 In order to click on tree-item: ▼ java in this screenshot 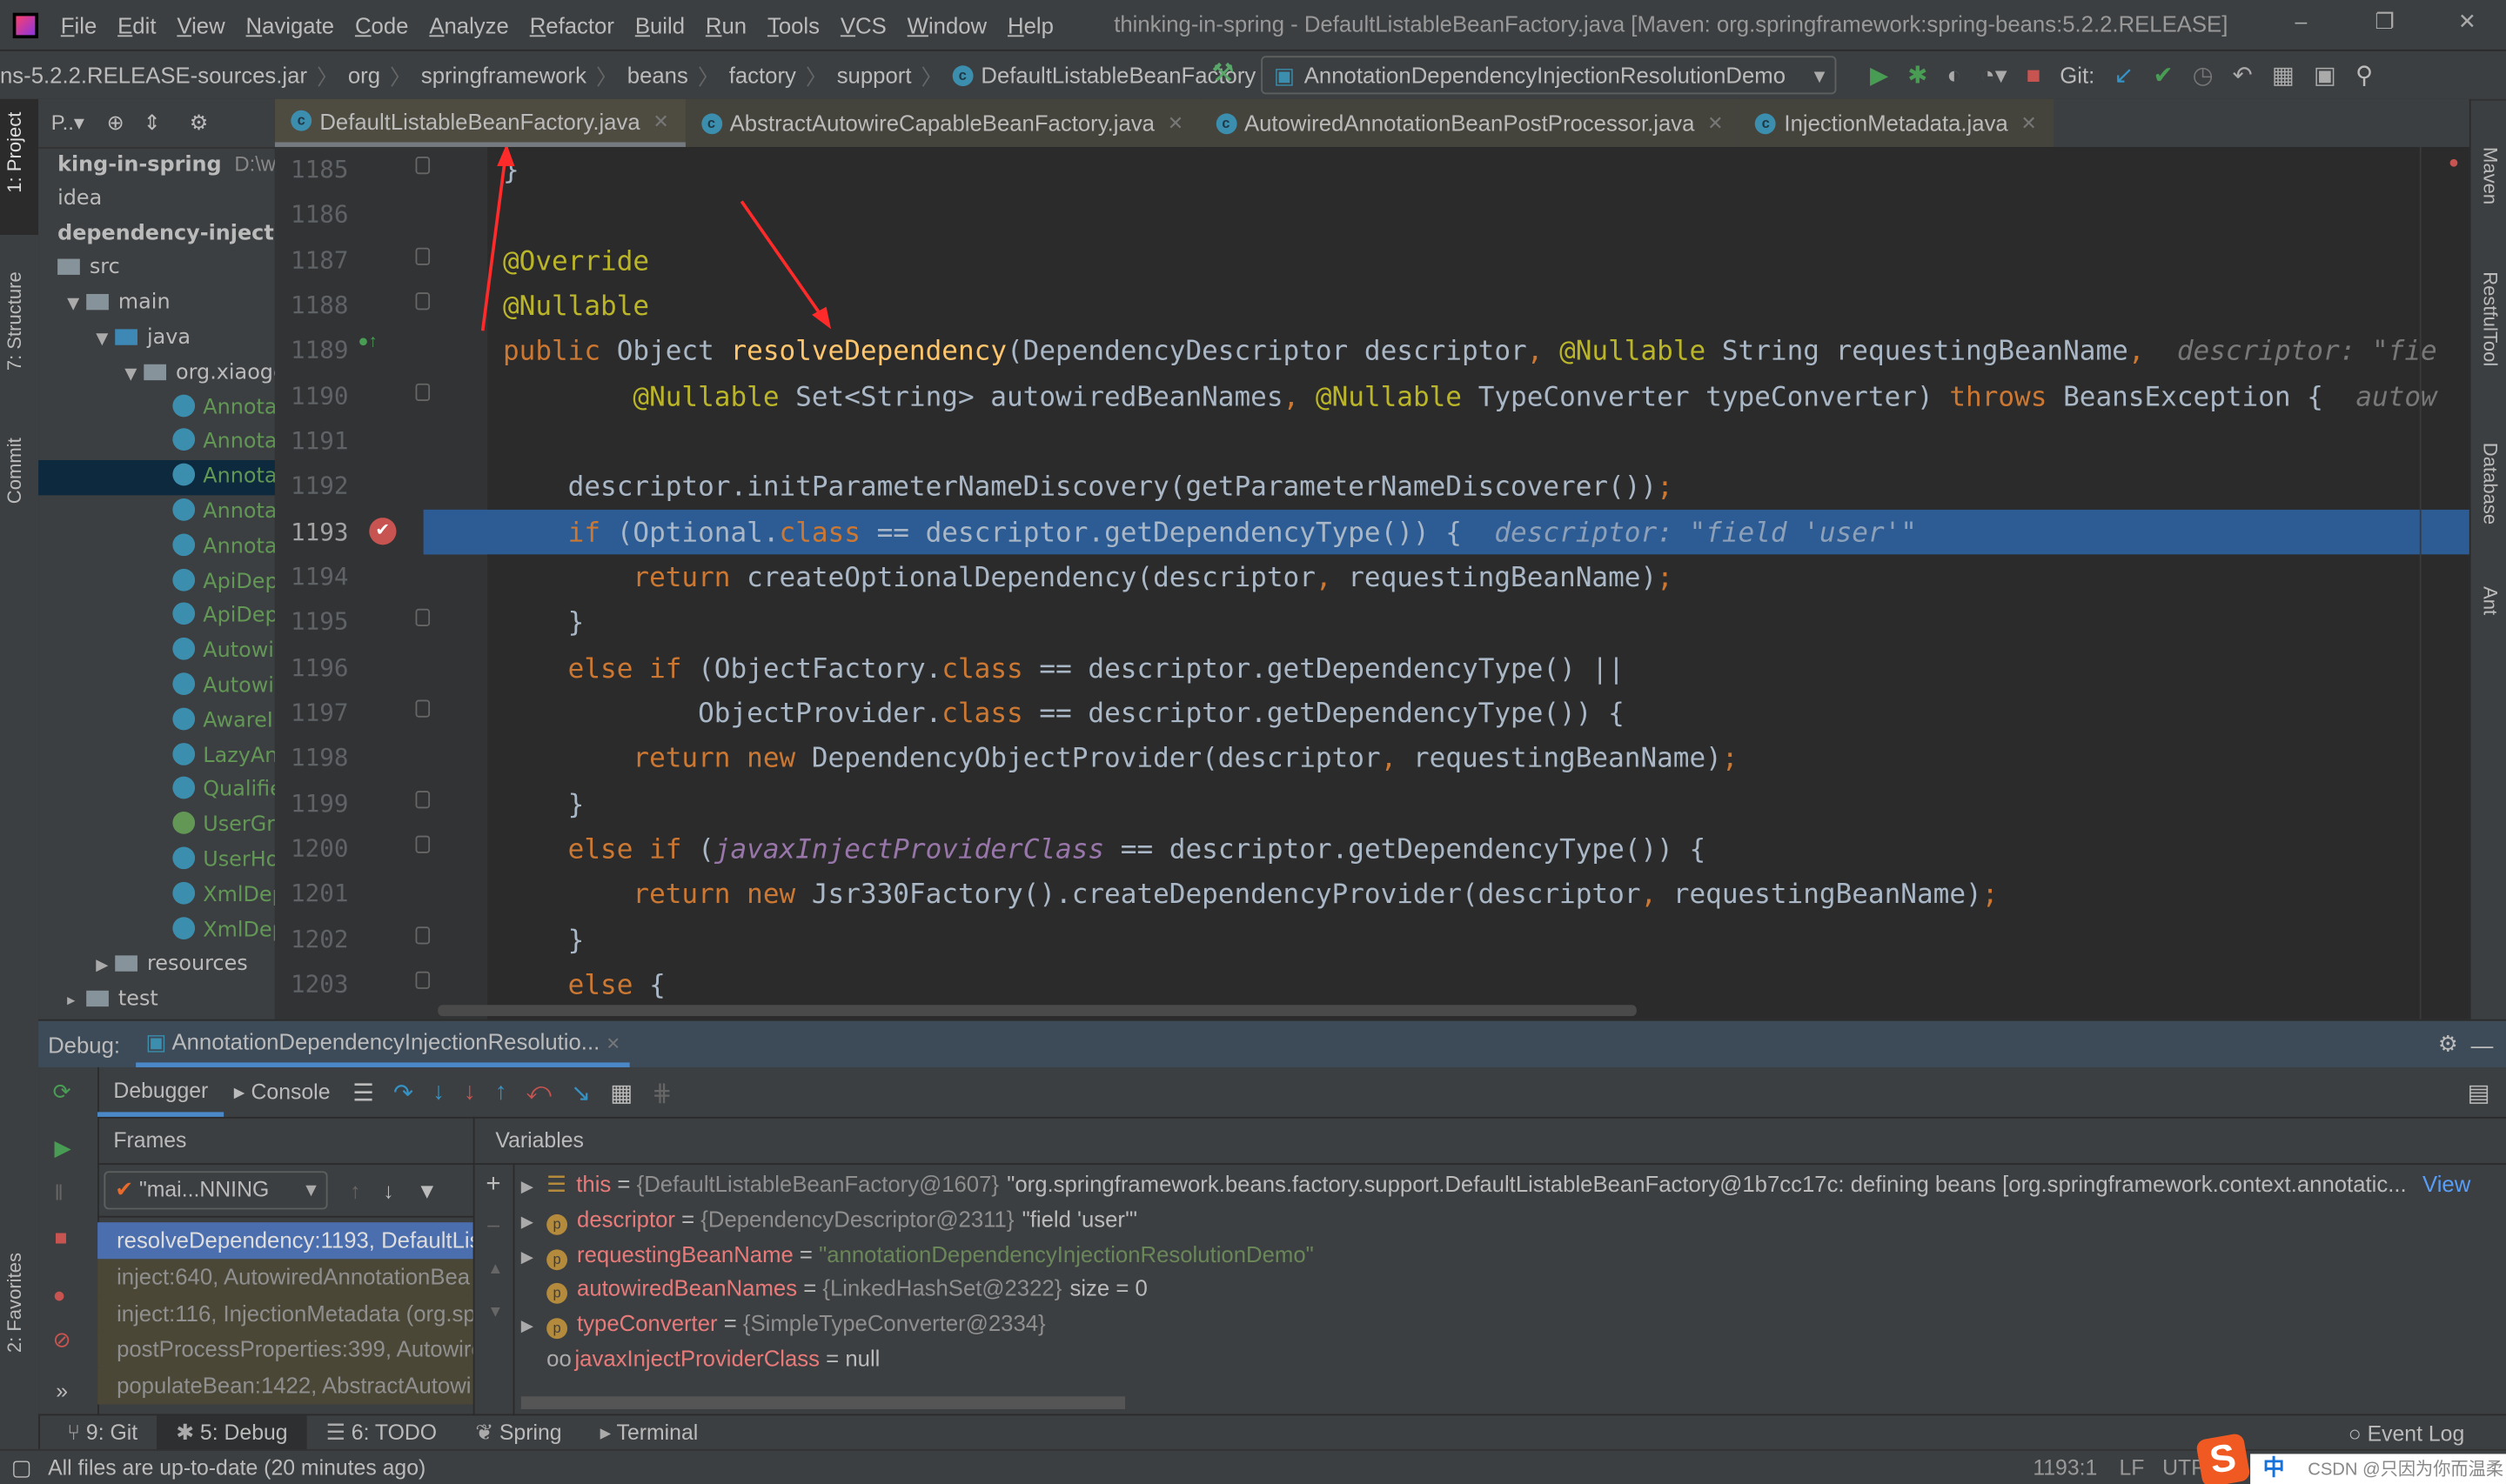, I will do `click(156, 338)`.